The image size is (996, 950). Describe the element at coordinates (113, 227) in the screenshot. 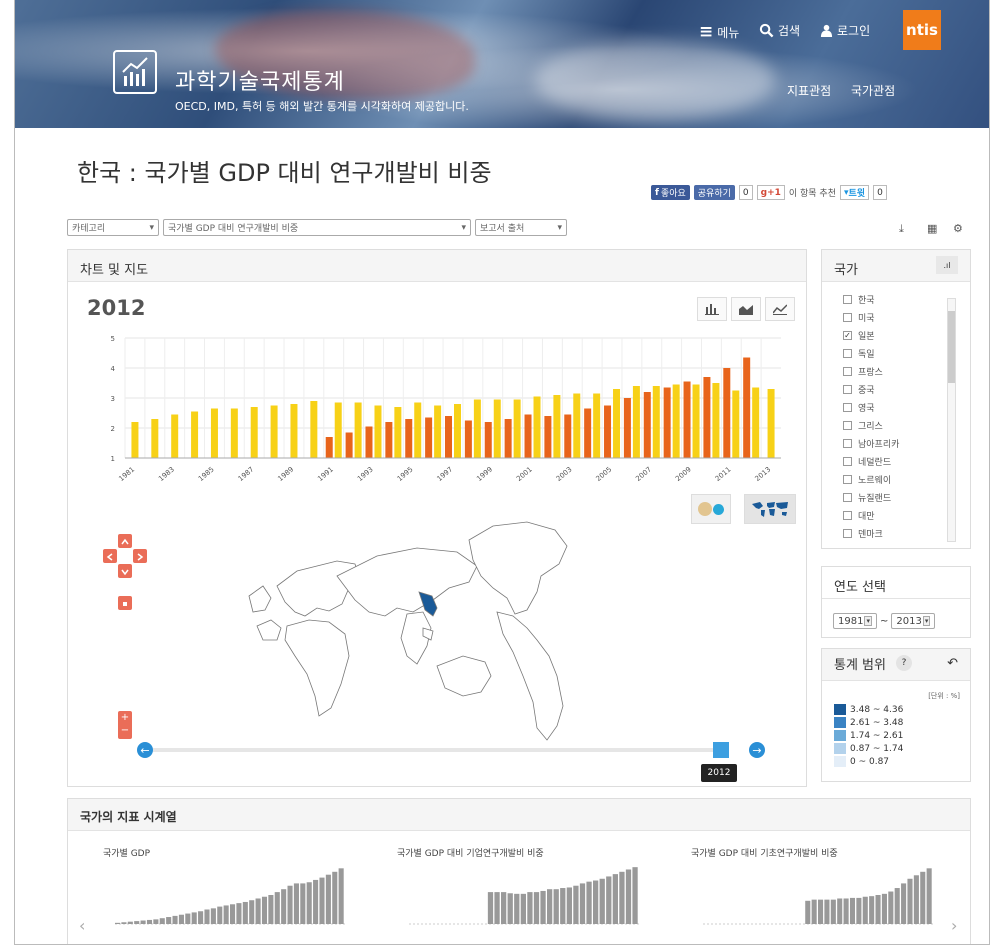

I see `category-select: 카테고리 ▾` at that location.